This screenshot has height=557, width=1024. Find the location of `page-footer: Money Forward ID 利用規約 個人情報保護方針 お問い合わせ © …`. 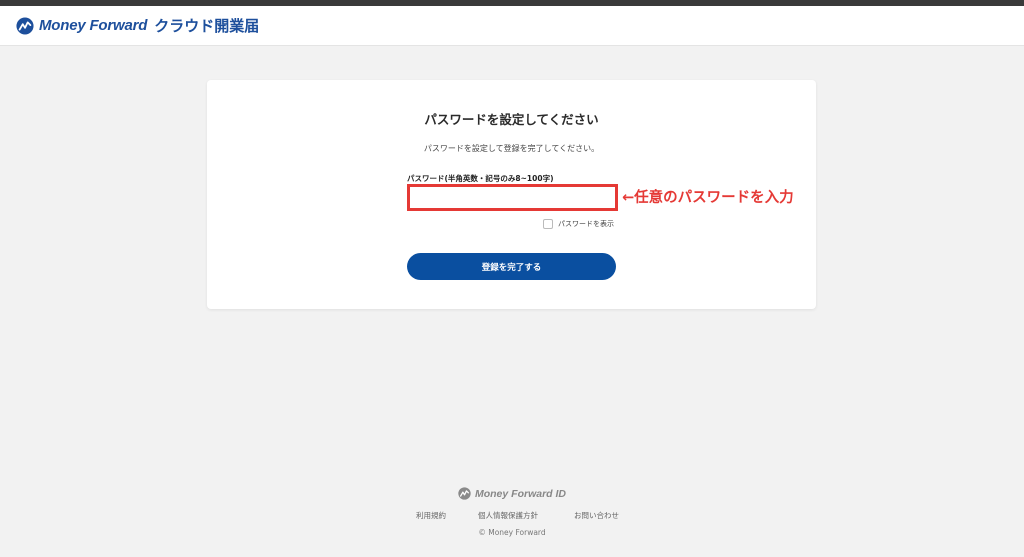

page-footer: Money Forward ID 利用規約 個人情報保護方針 お問い合わせ © … is located at coordinates (512, 512).